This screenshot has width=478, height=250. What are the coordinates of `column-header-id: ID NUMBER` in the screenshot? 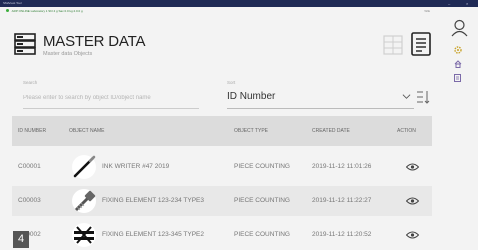 It's located at (32, 131).